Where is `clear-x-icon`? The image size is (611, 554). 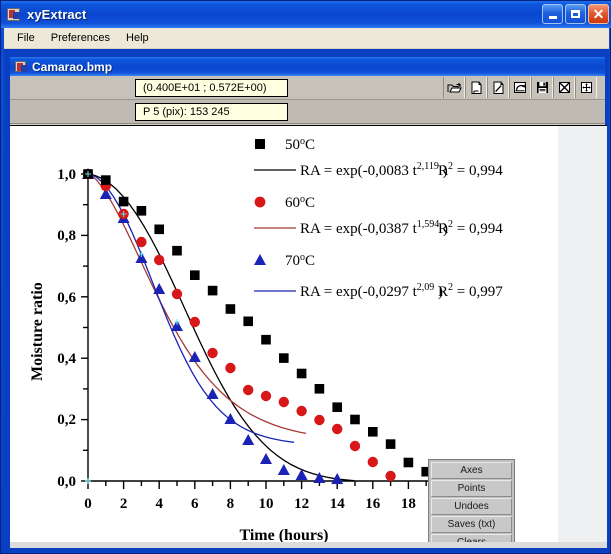
clear-x-icon is located at coordinates (564, 87).